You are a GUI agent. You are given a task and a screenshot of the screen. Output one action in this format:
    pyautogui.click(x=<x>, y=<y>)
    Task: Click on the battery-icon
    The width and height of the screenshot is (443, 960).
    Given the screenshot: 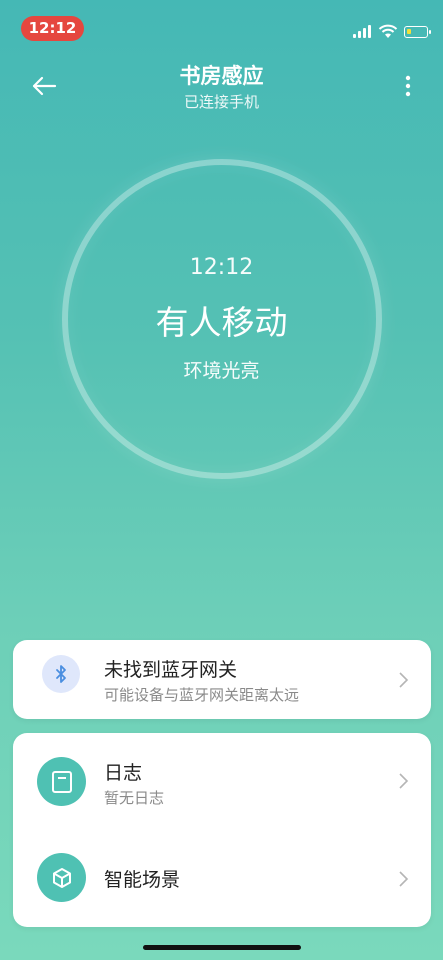 What is the action you would take?
    pyautogui.click(x=417, y=32)
    